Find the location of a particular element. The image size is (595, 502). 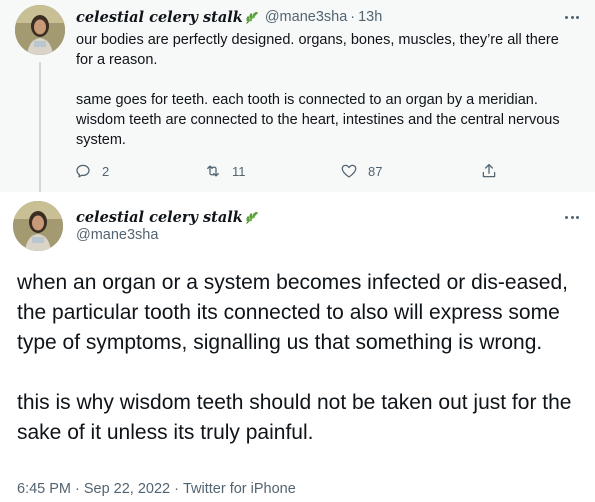

like-count: 87 is located at coordinates (375, 171).